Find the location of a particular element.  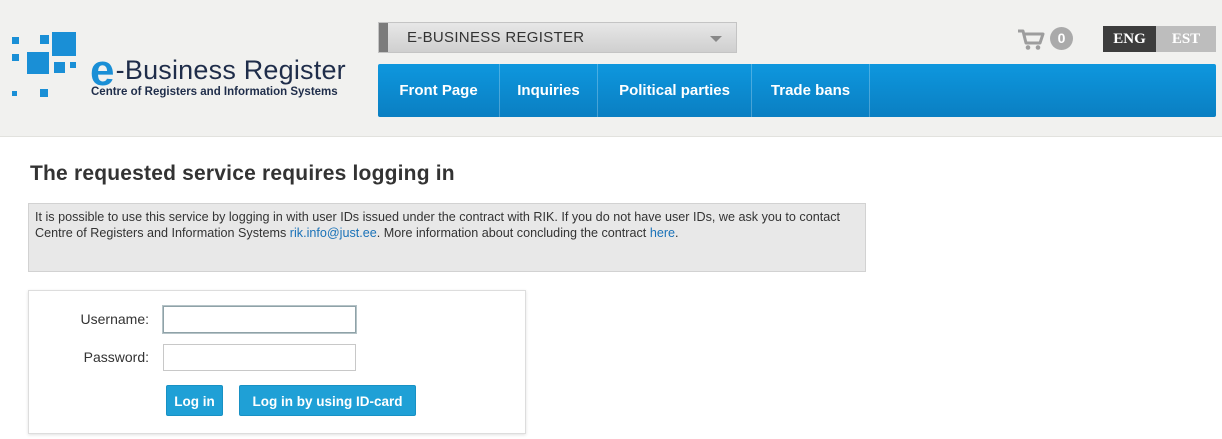

idcard-login-button: Log in by using ID-card is located at coordinates (327, 400).